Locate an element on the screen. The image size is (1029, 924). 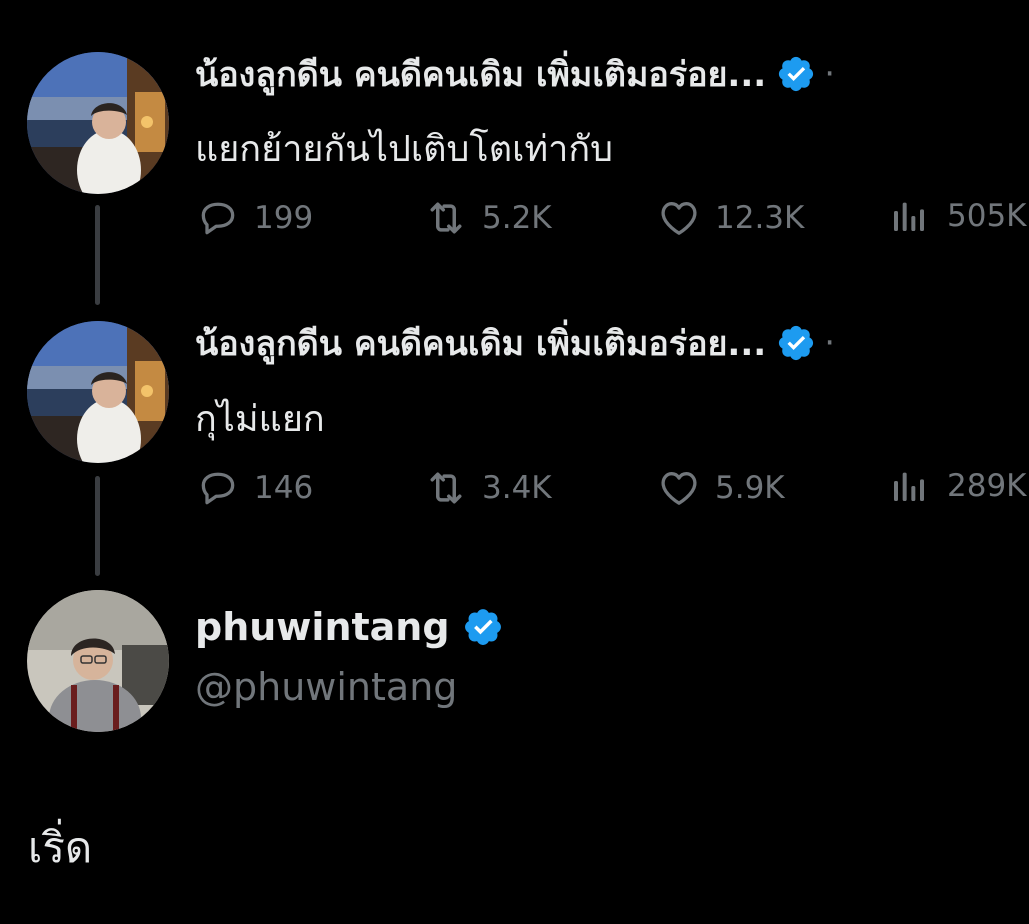
reply-2-avatar is located at coordinates (98, 392).